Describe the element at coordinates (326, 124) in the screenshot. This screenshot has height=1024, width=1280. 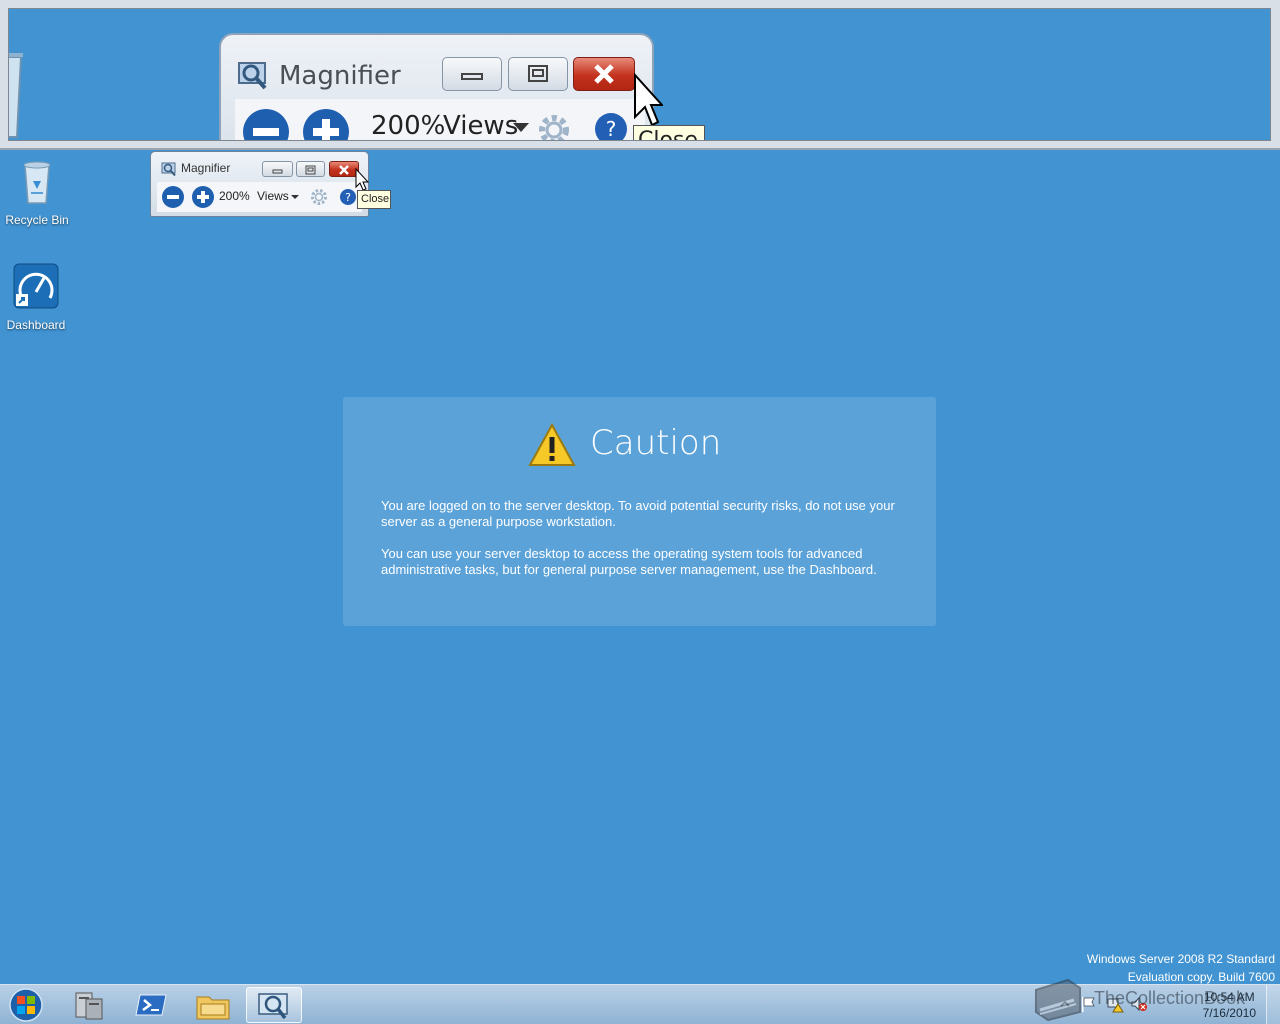
I see `zoom-in-icon` at that location.